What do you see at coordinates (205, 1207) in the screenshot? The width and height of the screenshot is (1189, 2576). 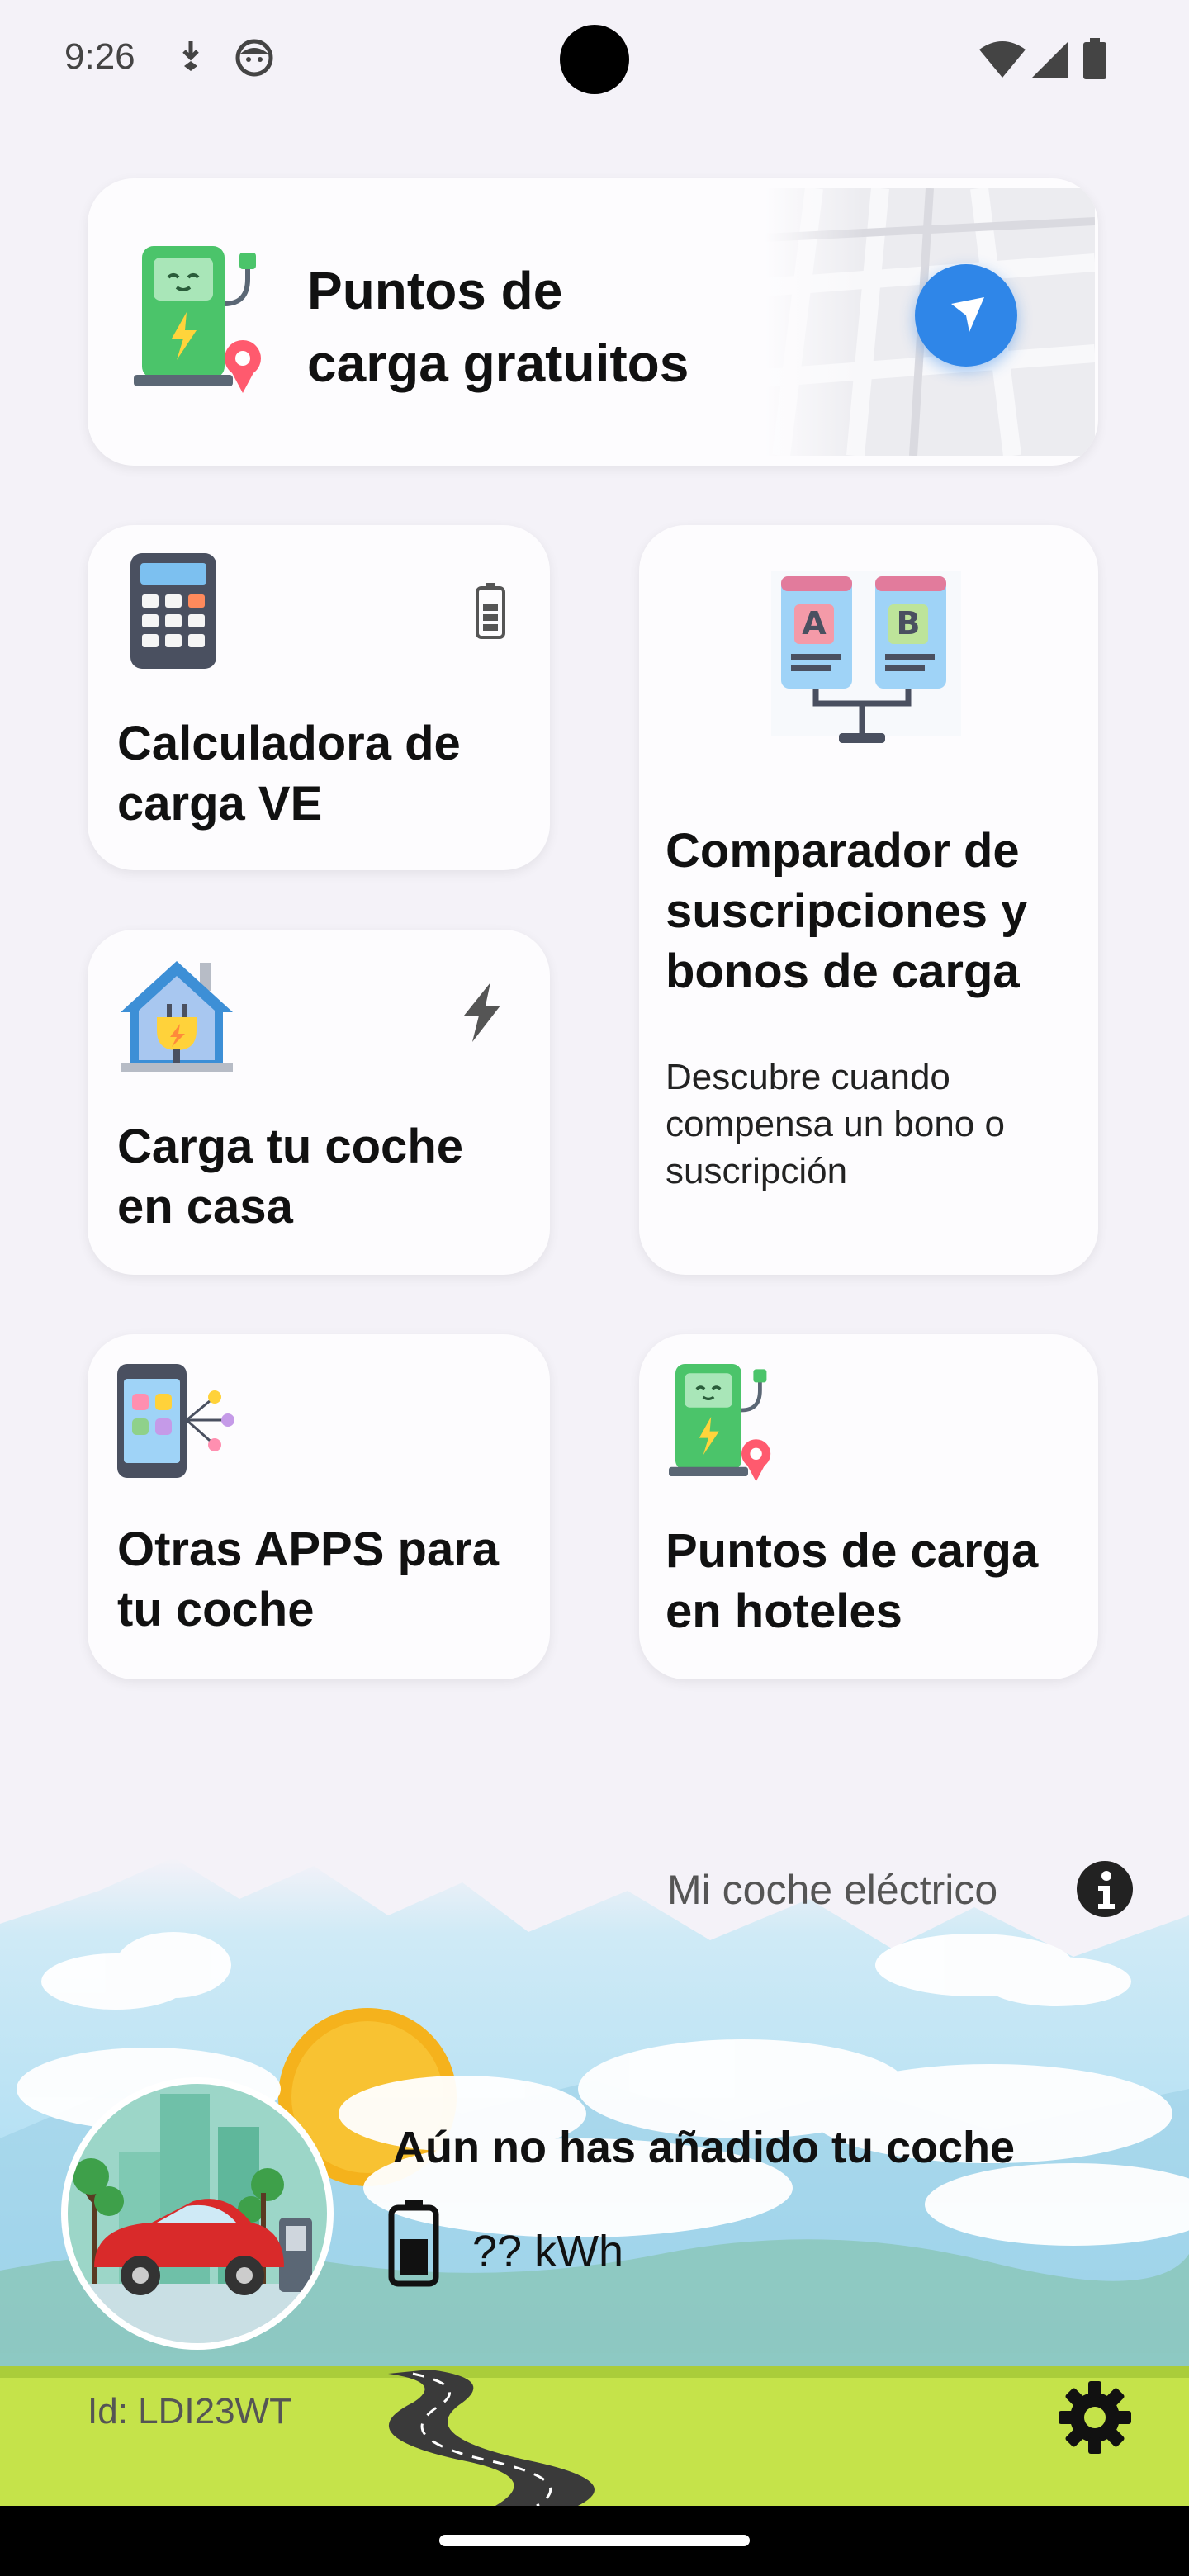 I see `home-charging-title-line2: en casa` at bounding box center [205, 1207].